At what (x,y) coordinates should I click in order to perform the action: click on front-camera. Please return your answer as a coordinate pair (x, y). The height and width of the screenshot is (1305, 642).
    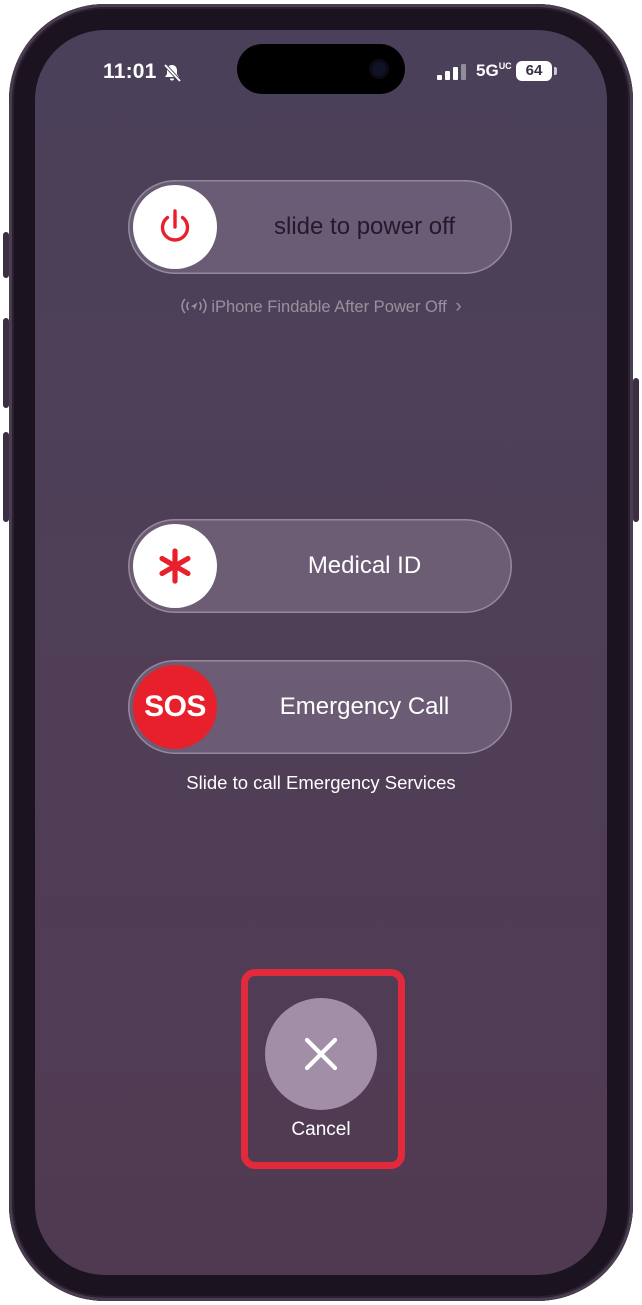
    Looking at the image, I should click on (379, 69).